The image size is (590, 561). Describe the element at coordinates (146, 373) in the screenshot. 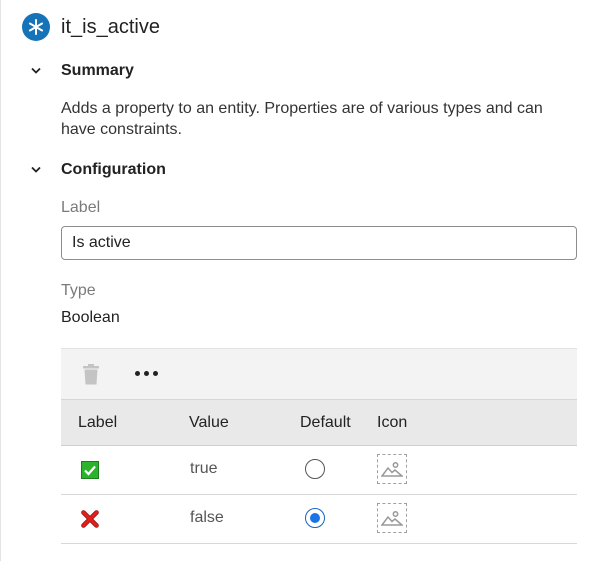

I see `more-icon` at that location.